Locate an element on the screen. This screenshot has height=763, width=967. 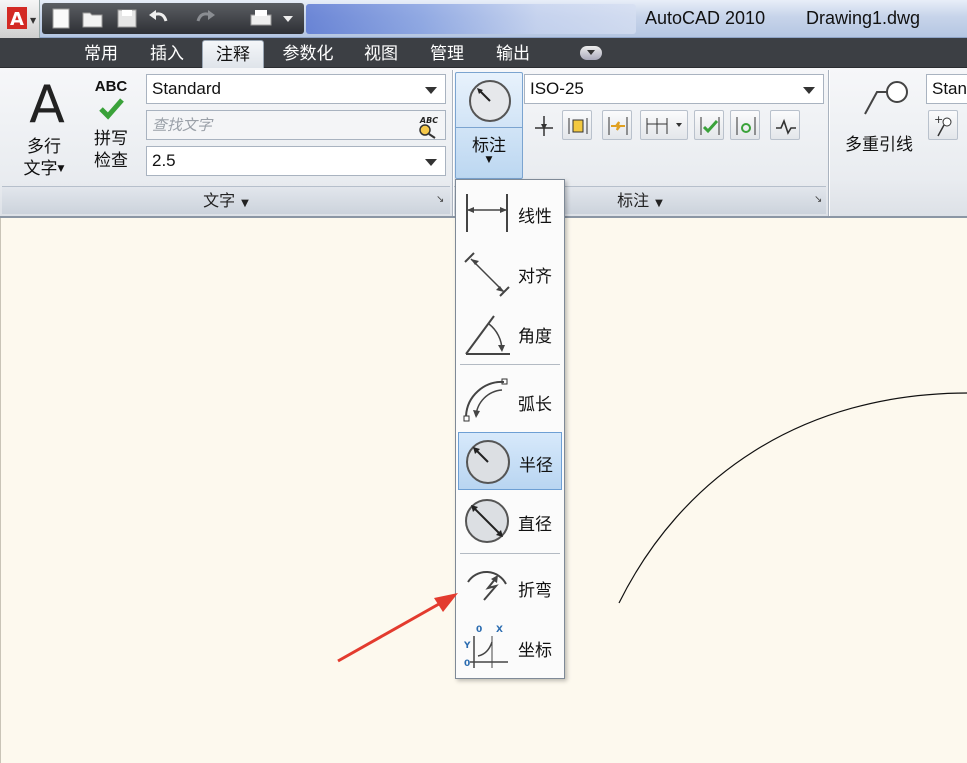
big-a-icon: A is located at coordinates (47, 105).